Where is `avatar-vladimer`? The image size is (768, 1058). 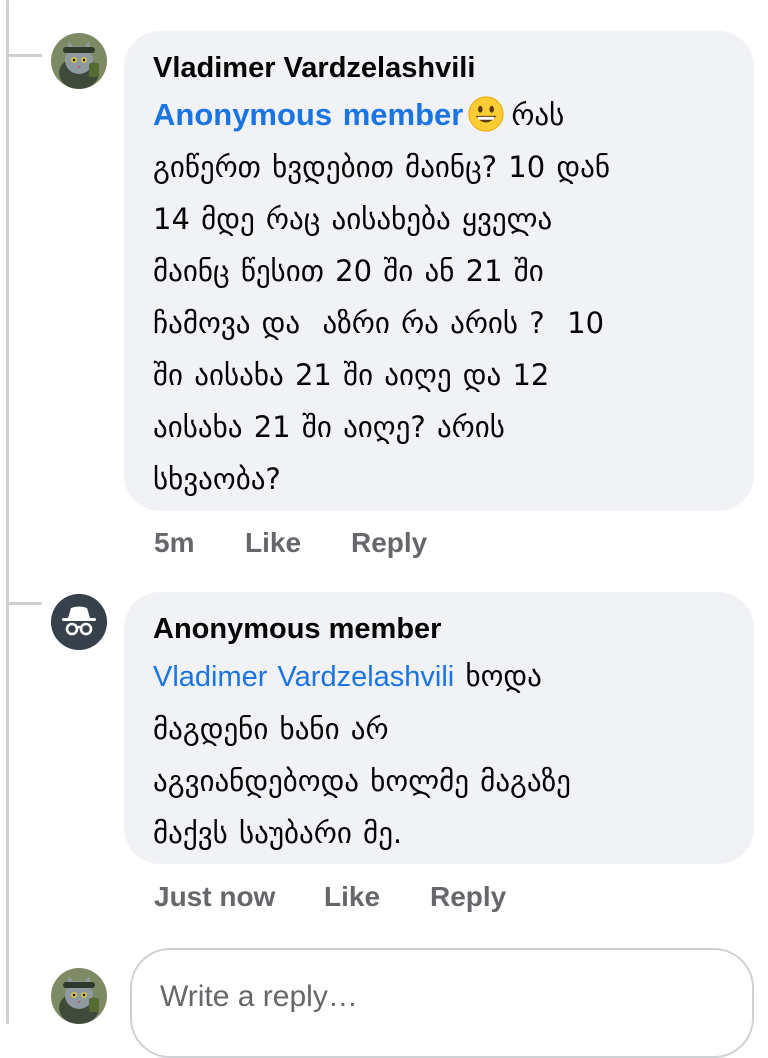
avatar-vladimer is located at coordinates (79, 61).